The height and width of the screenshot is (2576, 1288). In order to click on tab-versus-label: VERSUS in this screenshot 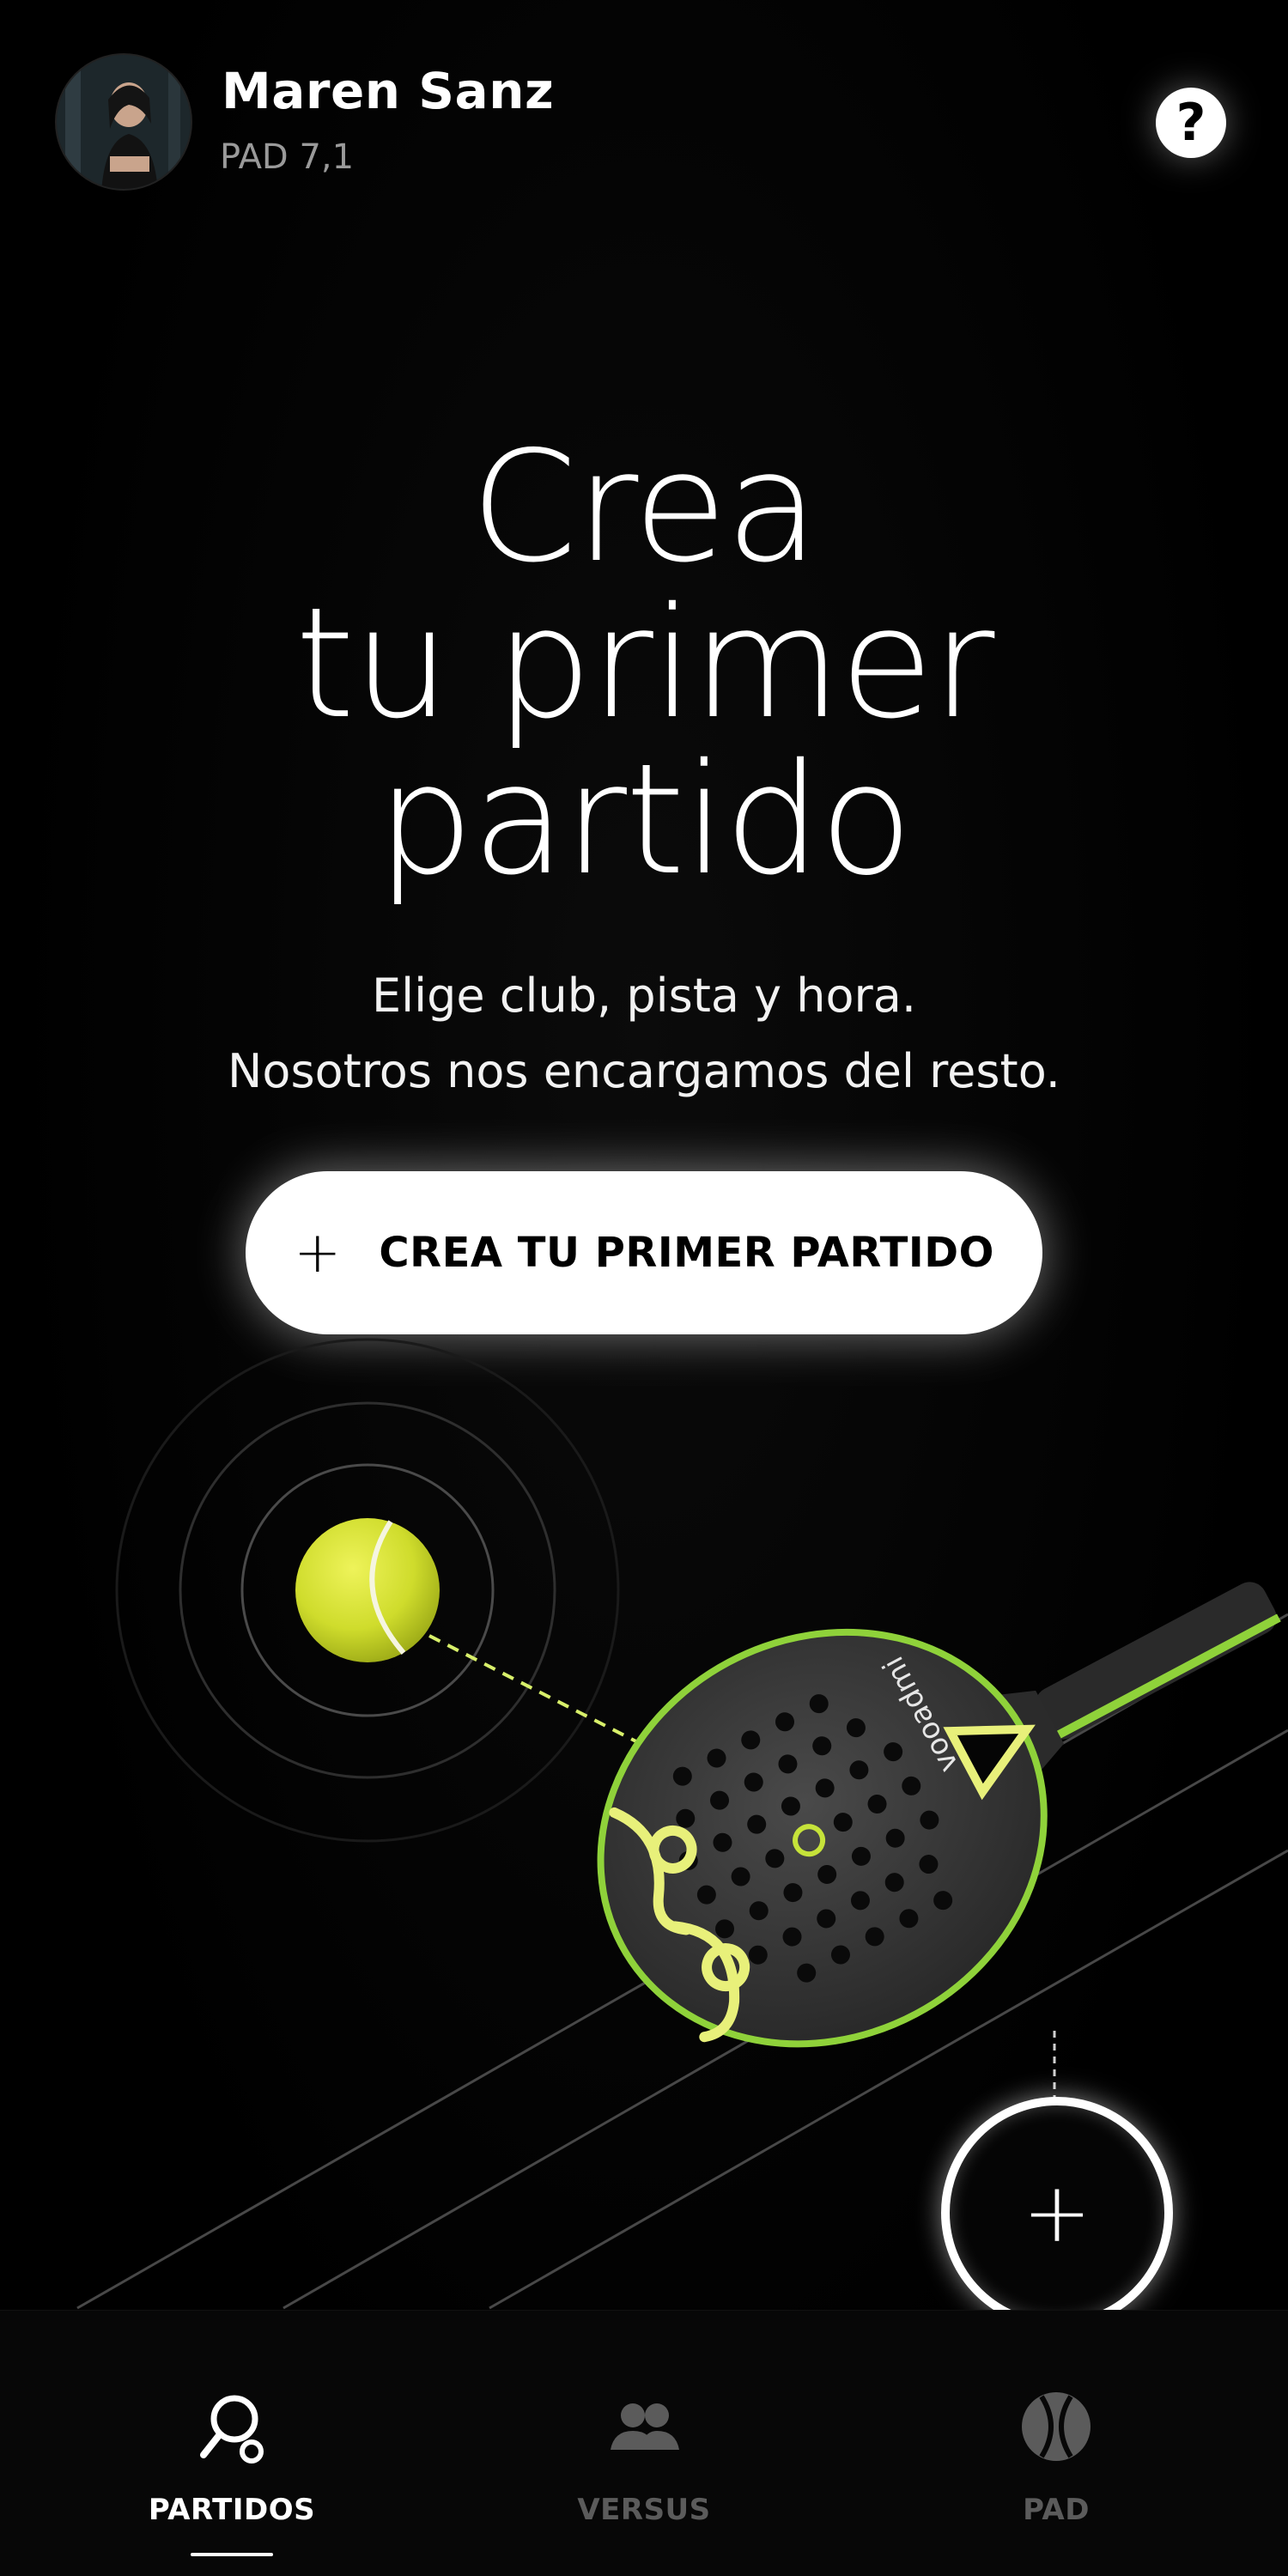, I will do `click(644, 2510)`.